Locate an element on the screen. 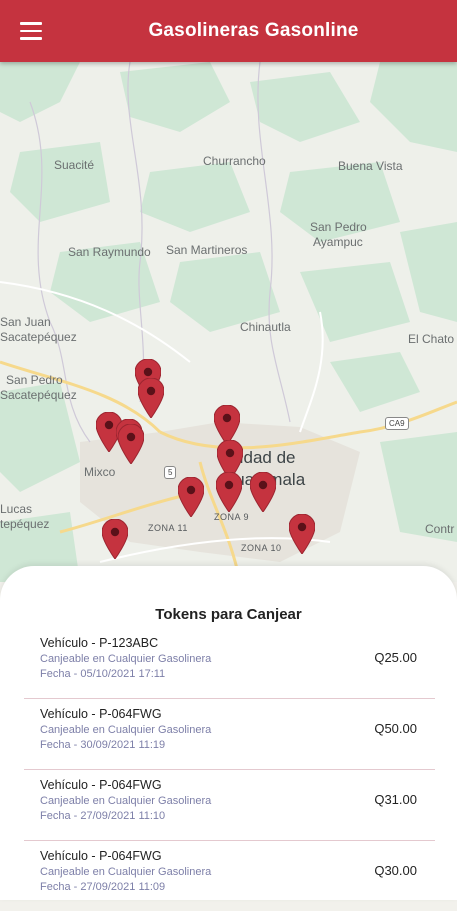  token-amount: Q30.00 is located at coordinates (395, 870).